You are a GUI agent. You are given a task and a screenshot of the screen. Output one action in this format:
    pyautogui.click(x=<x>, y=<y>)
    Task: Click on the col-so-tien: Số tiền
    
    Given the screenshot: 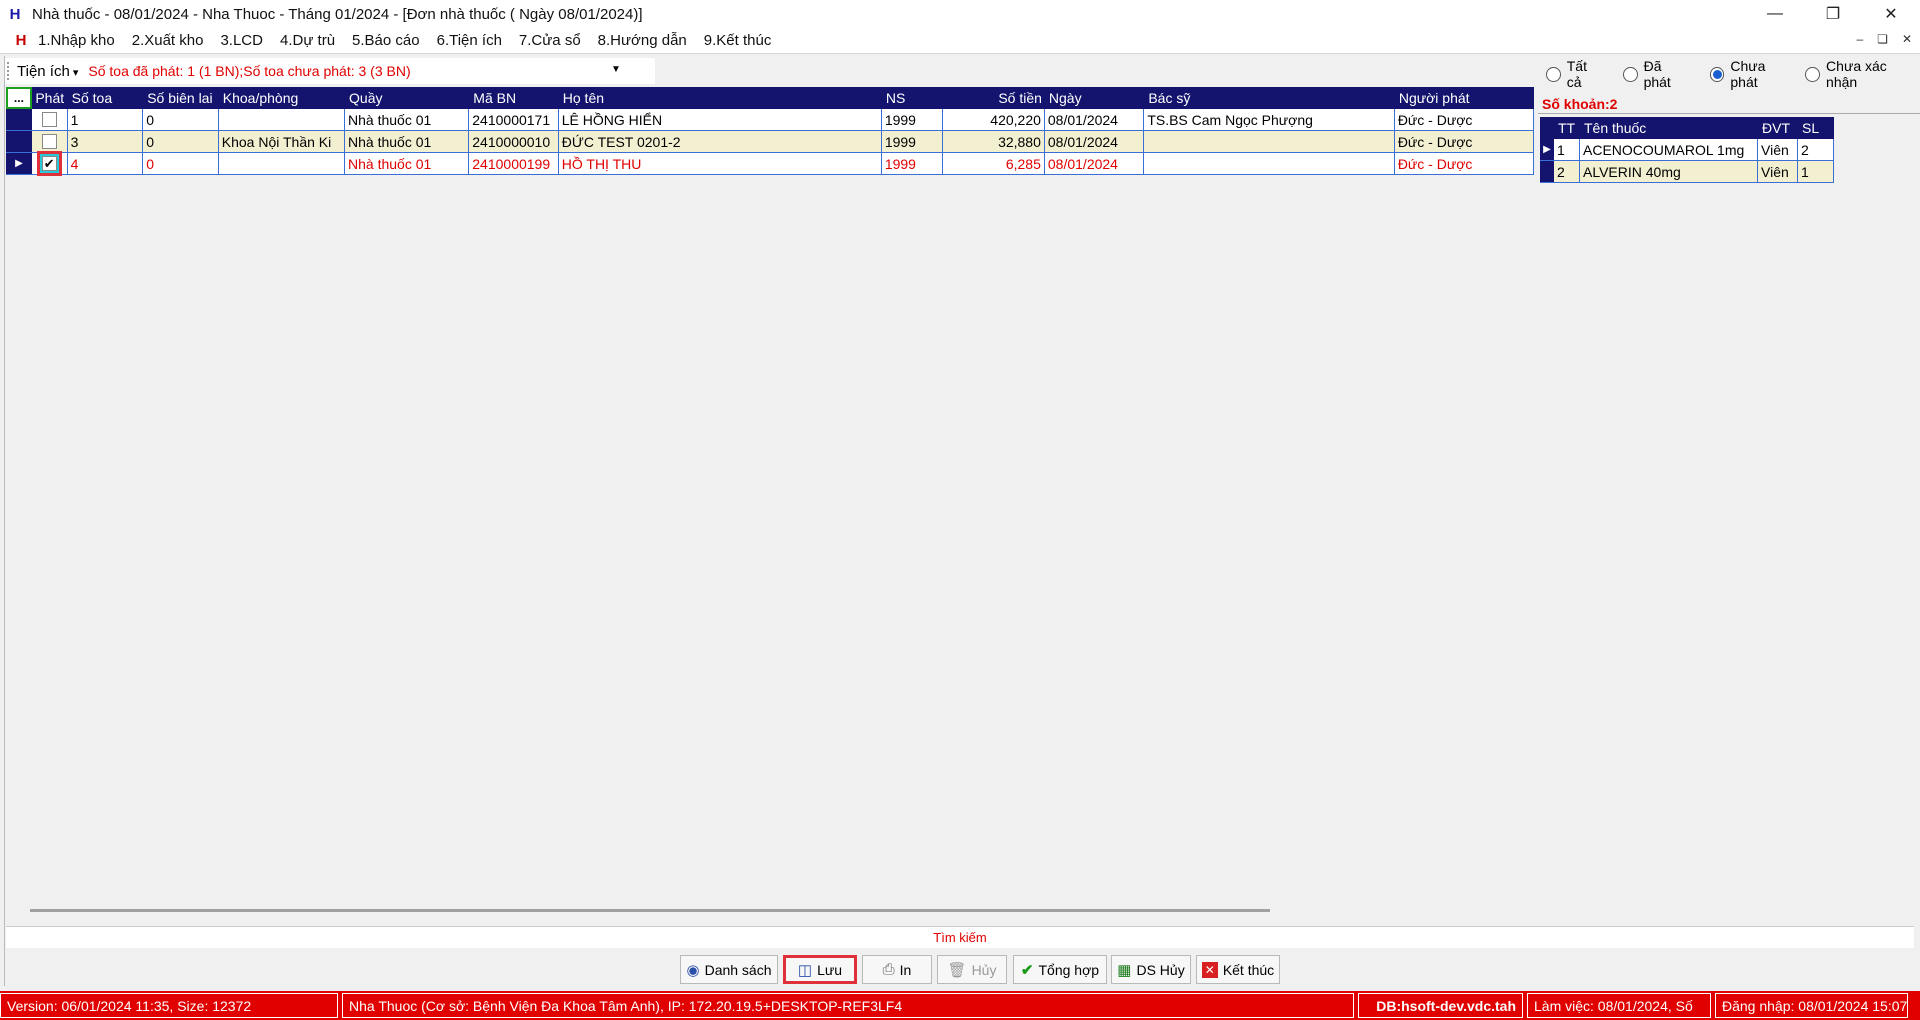 What is the action you would take?
    pyautogui.click(x=993, y=98)
    